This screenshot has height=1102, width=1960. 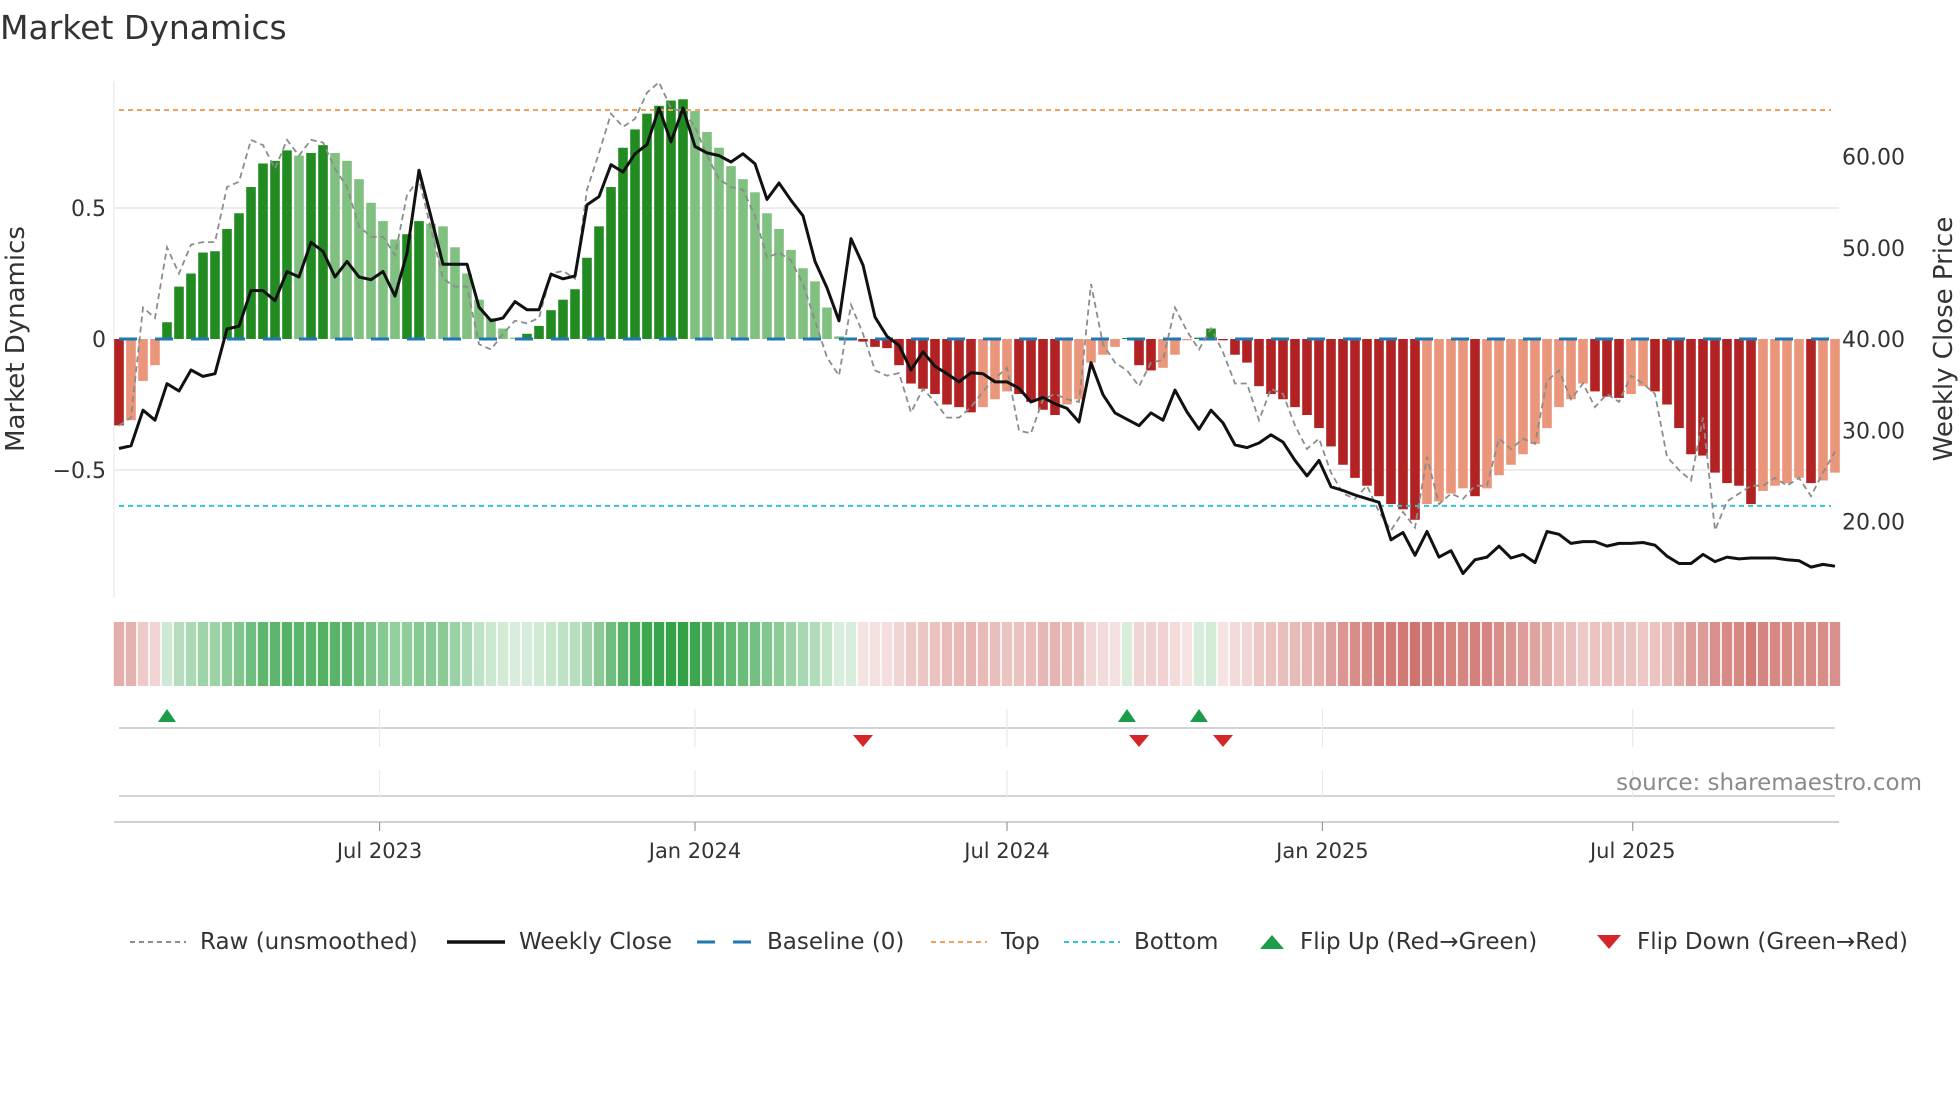 What do you see at coordinates (99, 340) in the screenshot?
I see `y-tick-label: 0` at bounding box center [99, 340].